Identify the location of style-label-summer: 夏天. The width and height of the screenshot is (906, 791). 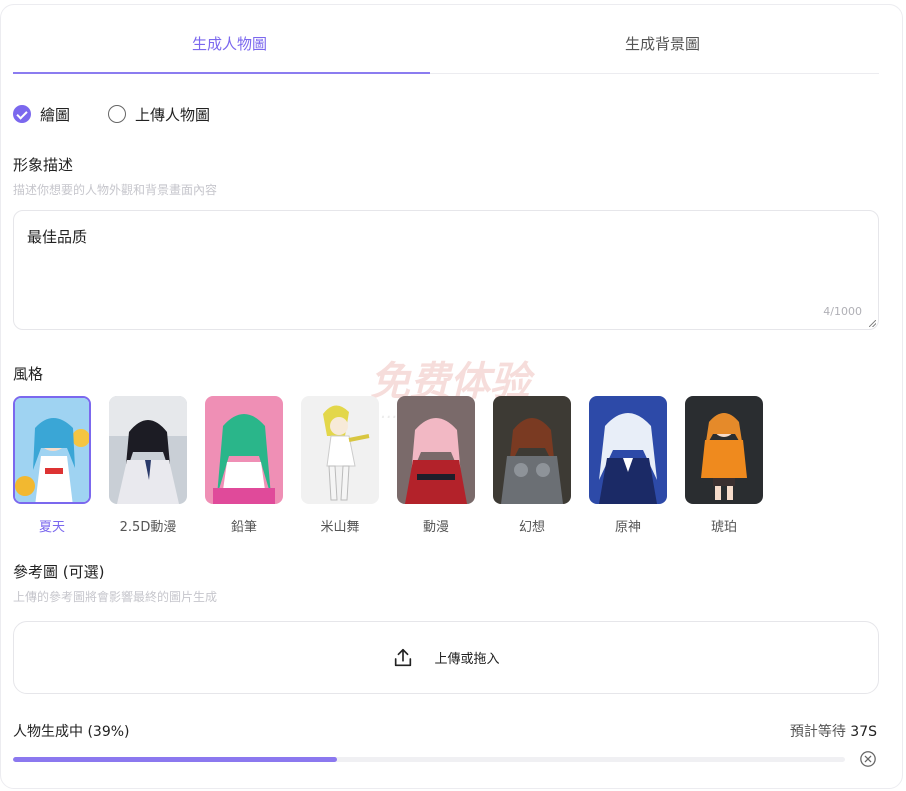
(51, 527).